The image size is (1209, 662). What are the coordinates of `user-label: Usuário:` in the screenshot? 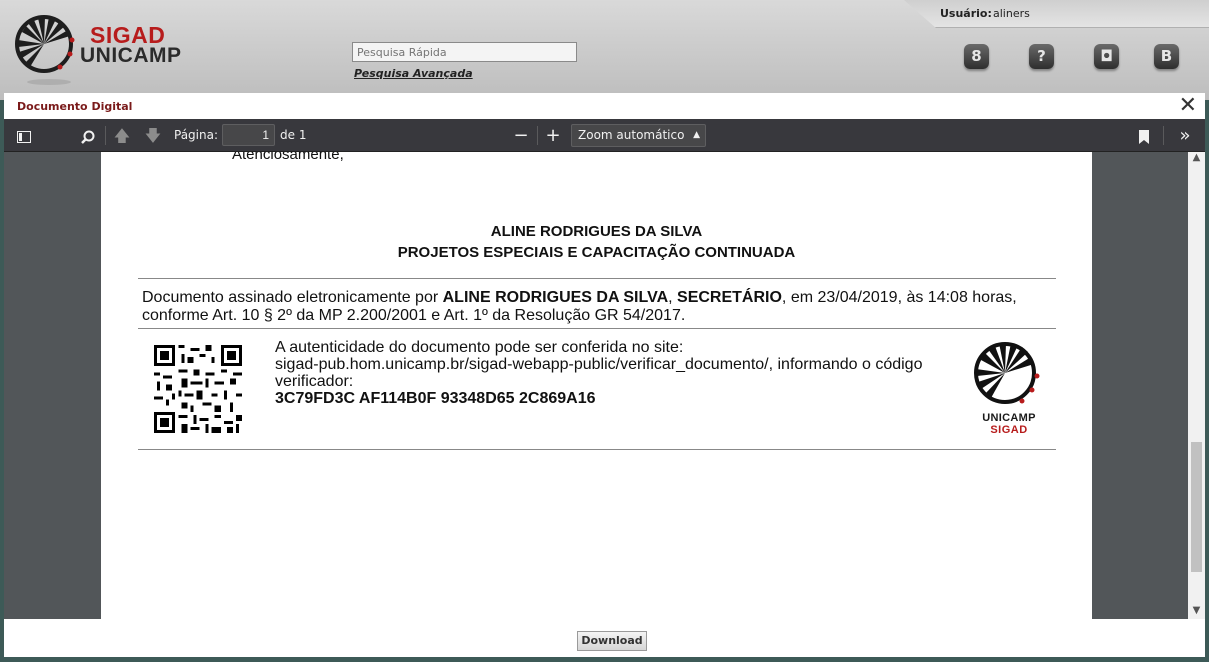 It's located at (966, 13).